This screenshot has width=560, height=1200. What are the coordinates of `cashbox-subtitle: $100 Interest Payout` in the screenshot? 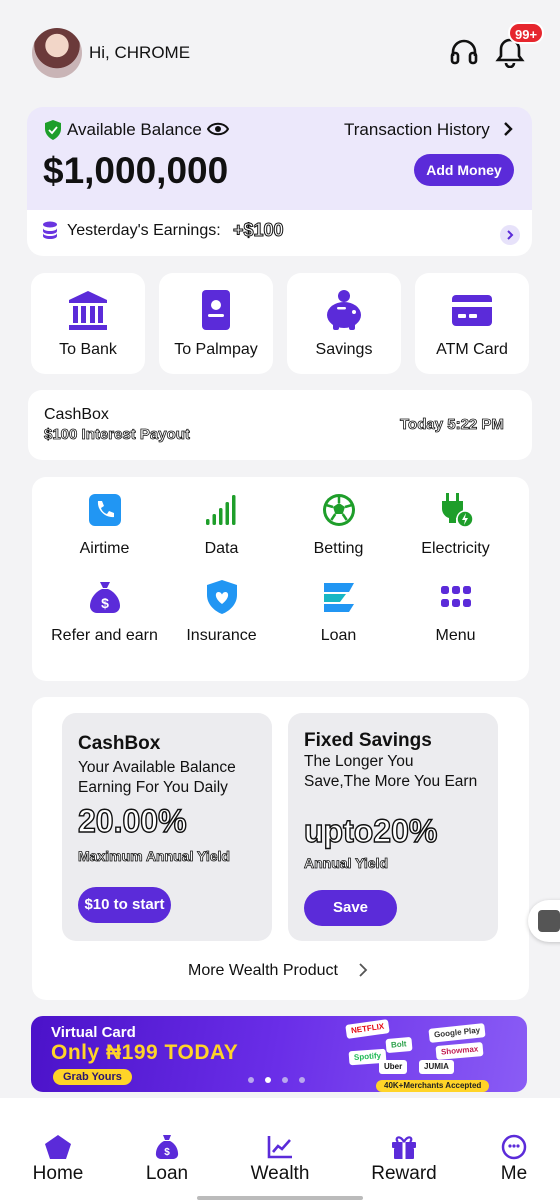 It's located at (117, 435).